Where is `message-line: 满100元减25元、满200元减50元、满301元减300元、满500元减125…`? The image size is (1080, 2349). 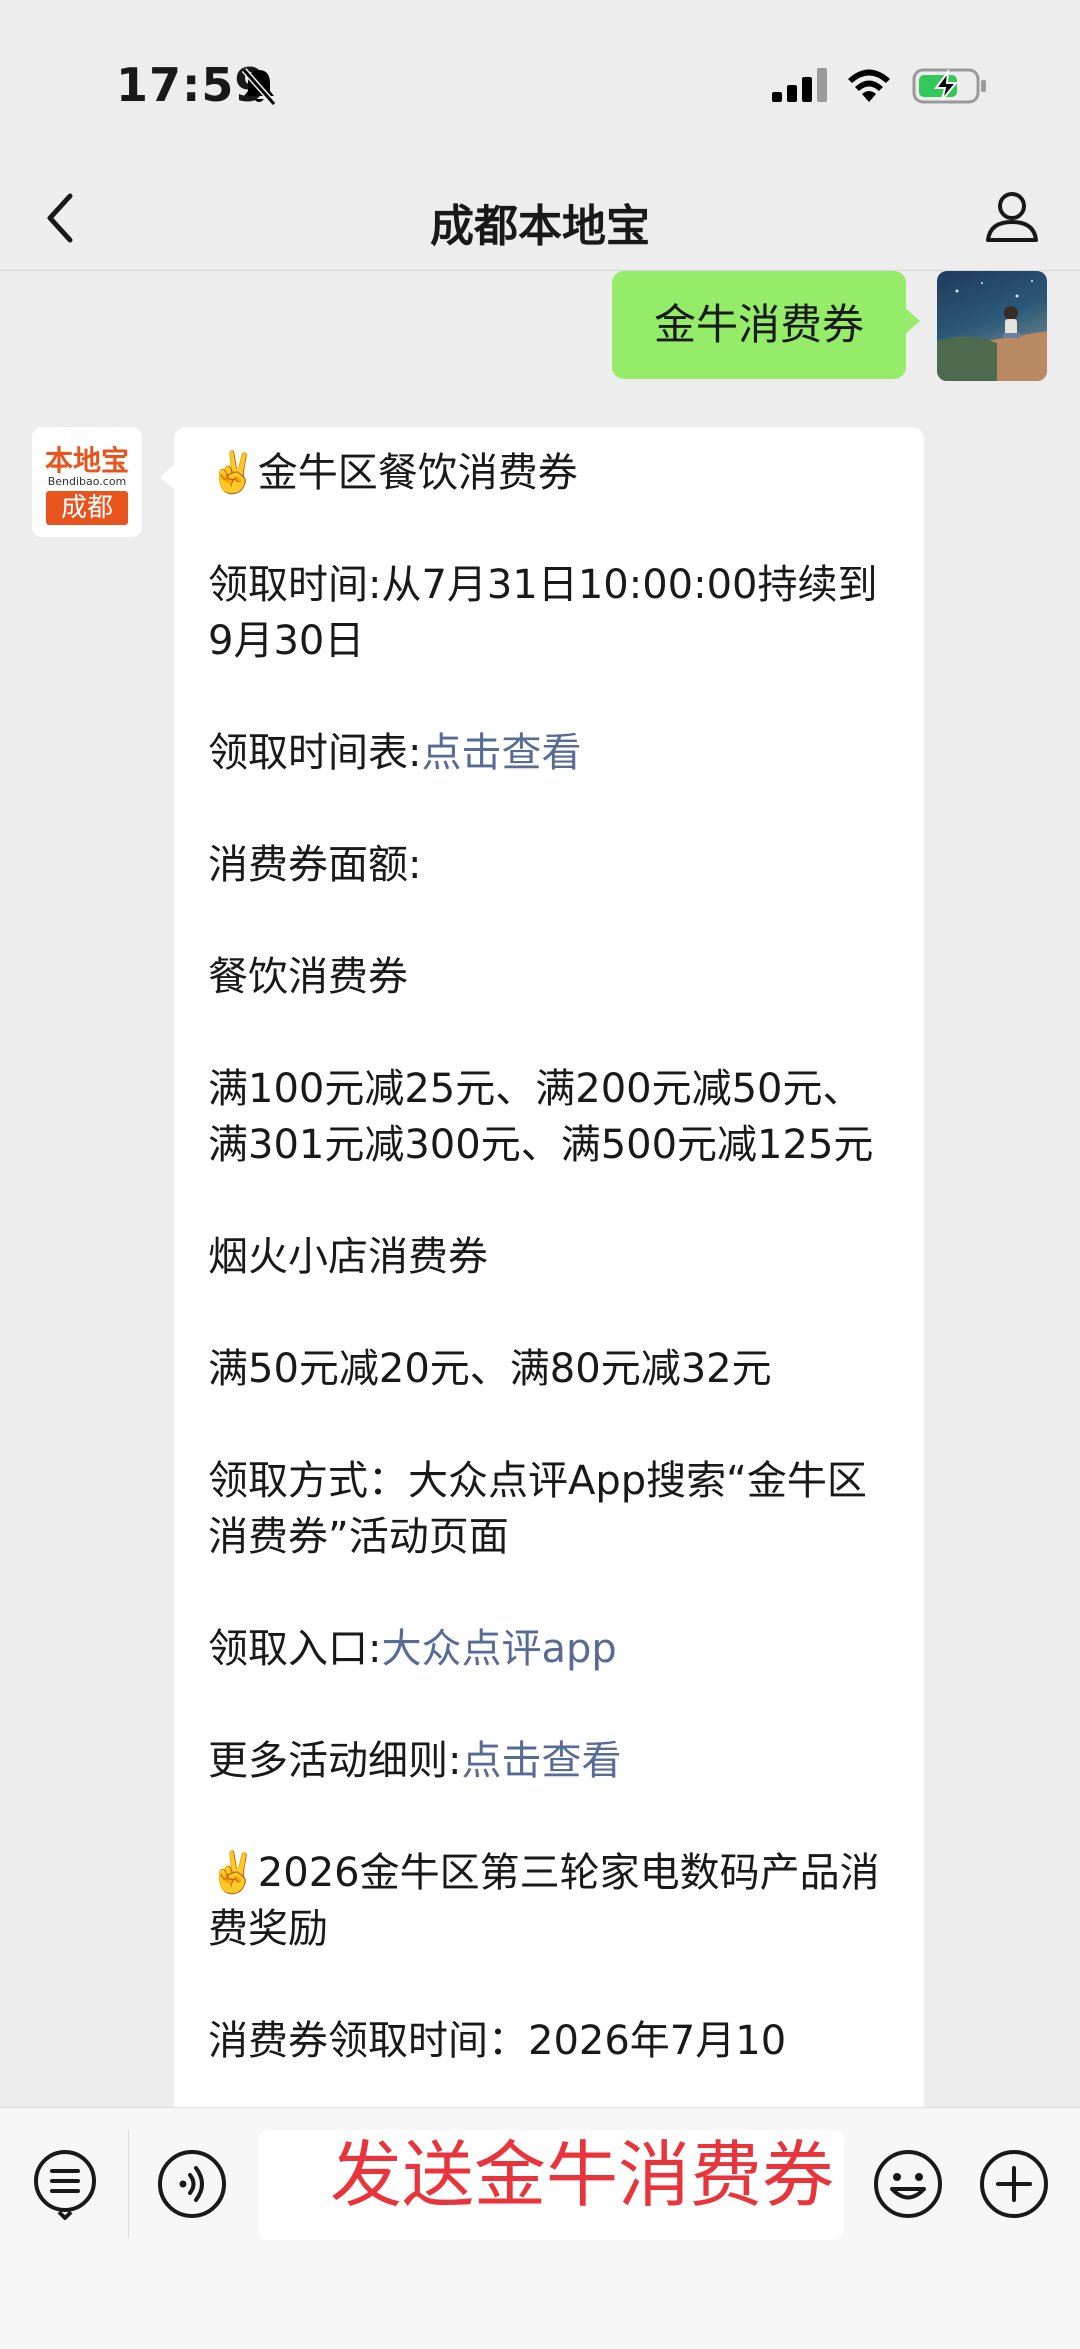
message-line: 满100元减25元、满200元减50元、满301元减300元、满500元减125… is located at coordinates (541, 1117).